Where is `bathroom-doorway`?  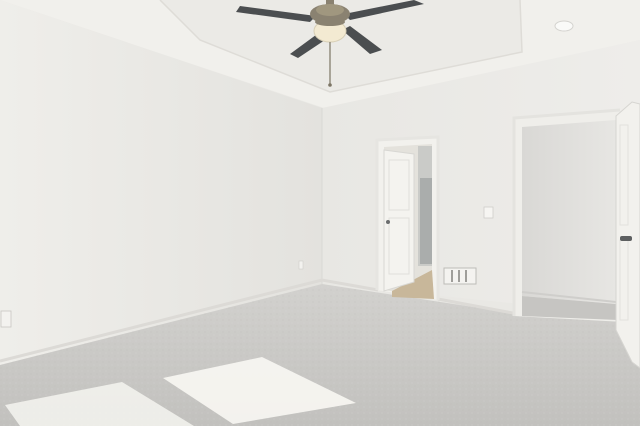 bathroom-doorway is located at coordinates (407, 217).